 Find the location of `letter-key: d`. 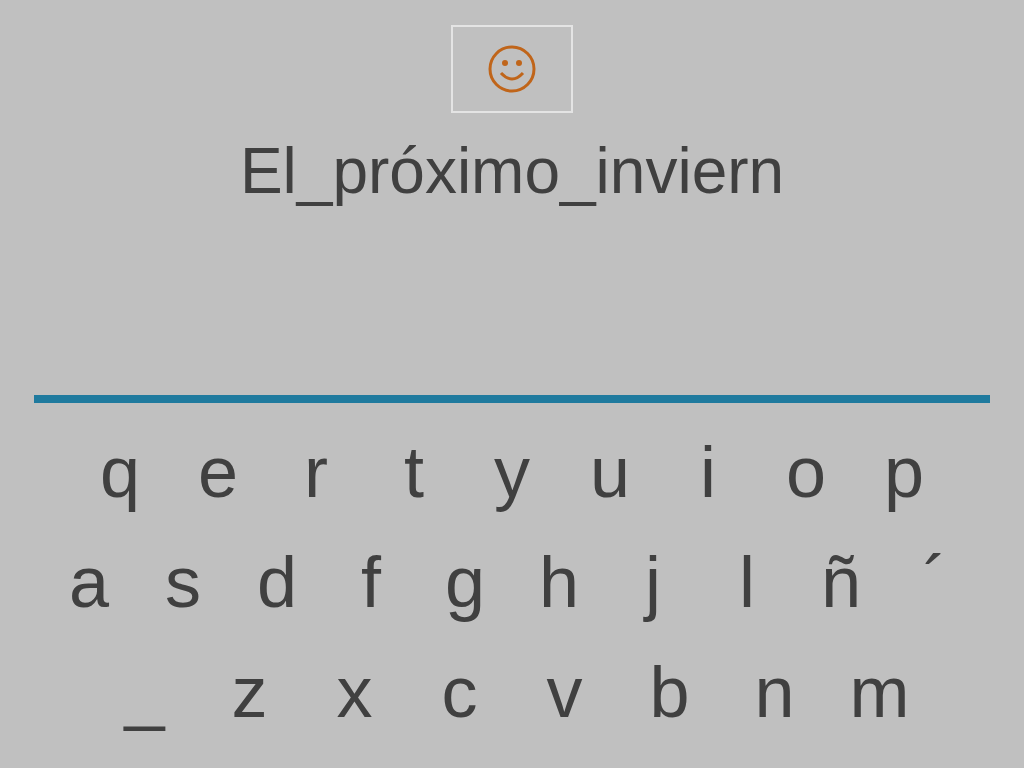

letter-key: d is located at coordinates (277, 582).